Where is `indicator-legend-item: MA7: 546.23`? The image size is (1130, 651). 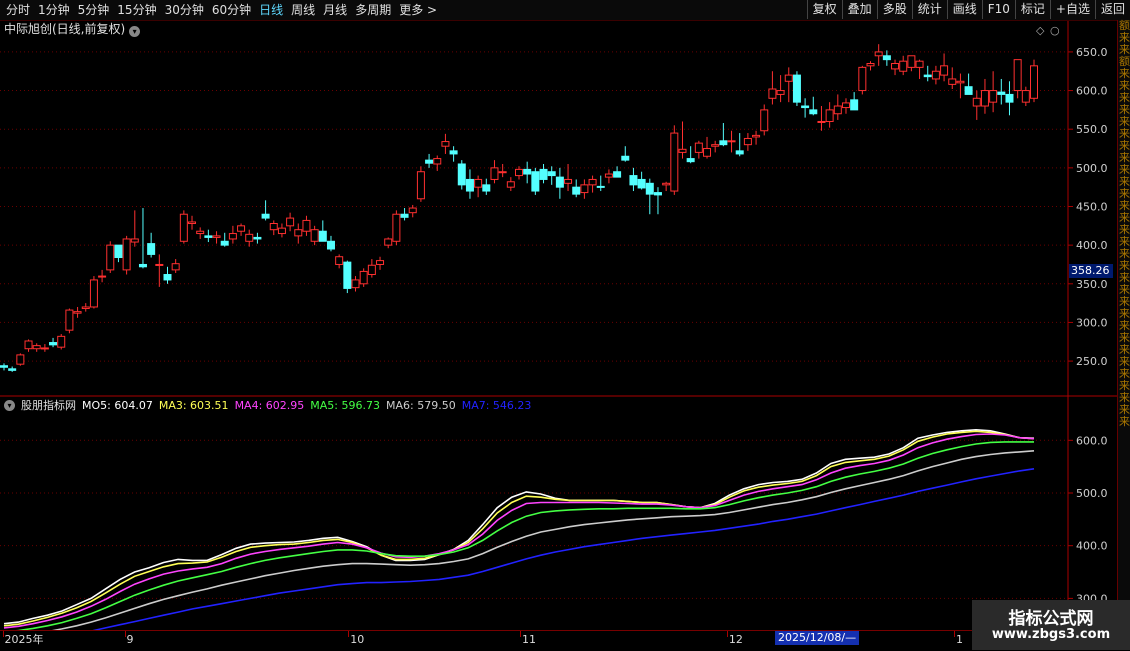
indicator-legend-item: MA7: 546.23 is located at coordinates (496, 405).